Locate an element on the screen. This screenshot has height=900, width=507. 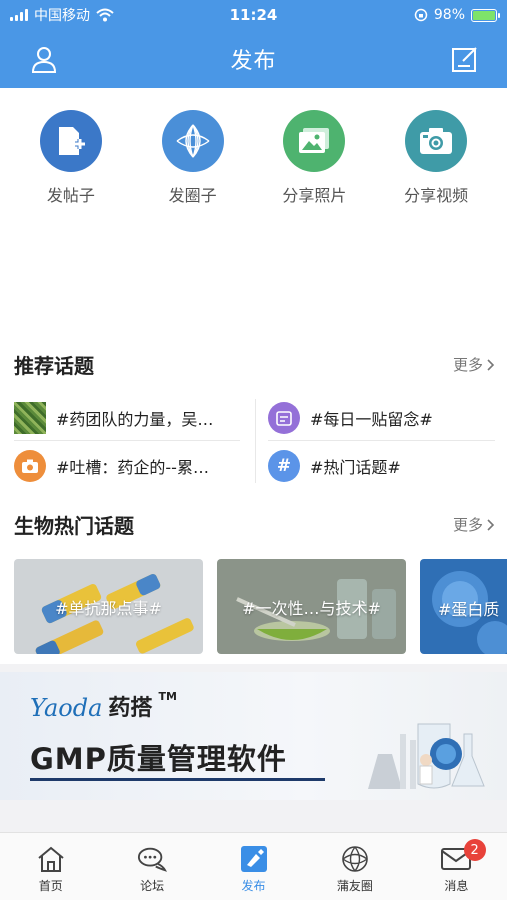
card-title: #单抗那点事# is located at coordinates (108, 608).